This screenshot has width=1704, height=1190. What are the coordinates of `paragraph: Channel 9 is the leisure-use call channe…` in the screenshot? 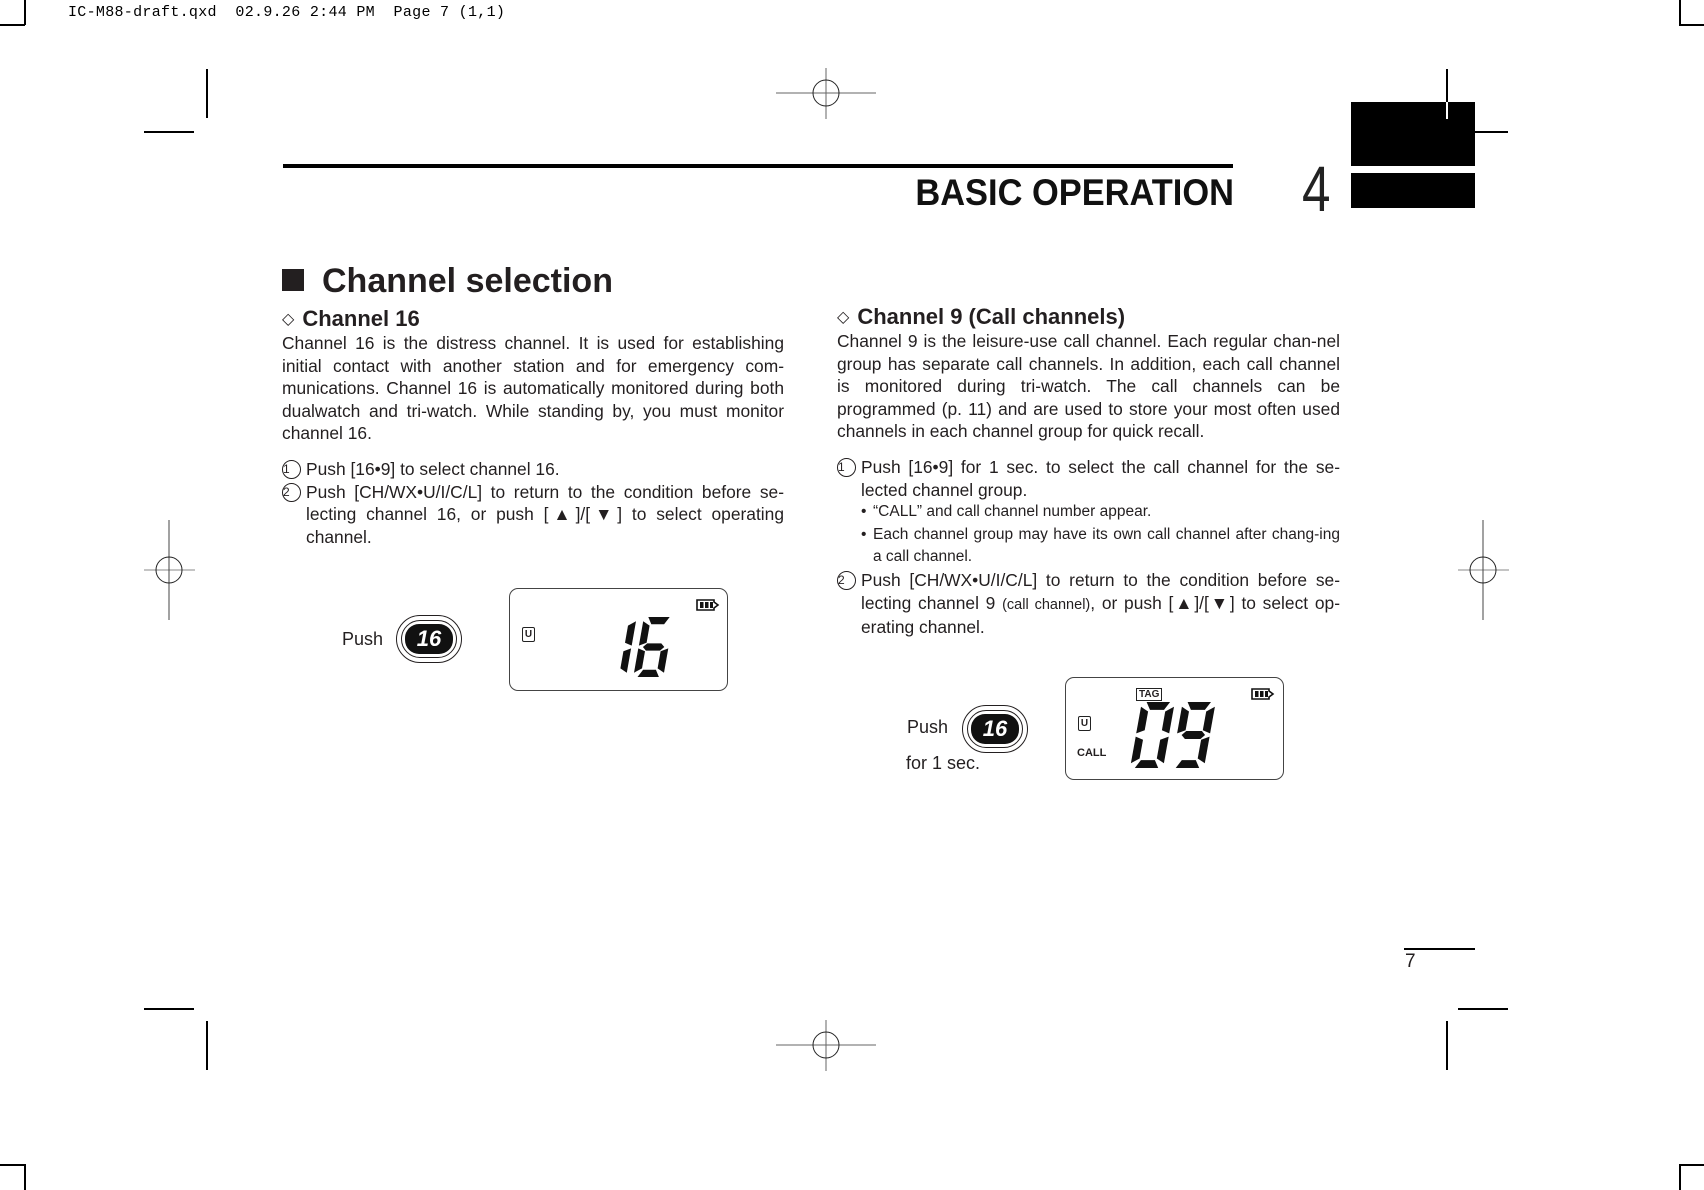 It's located at (1088, 386).